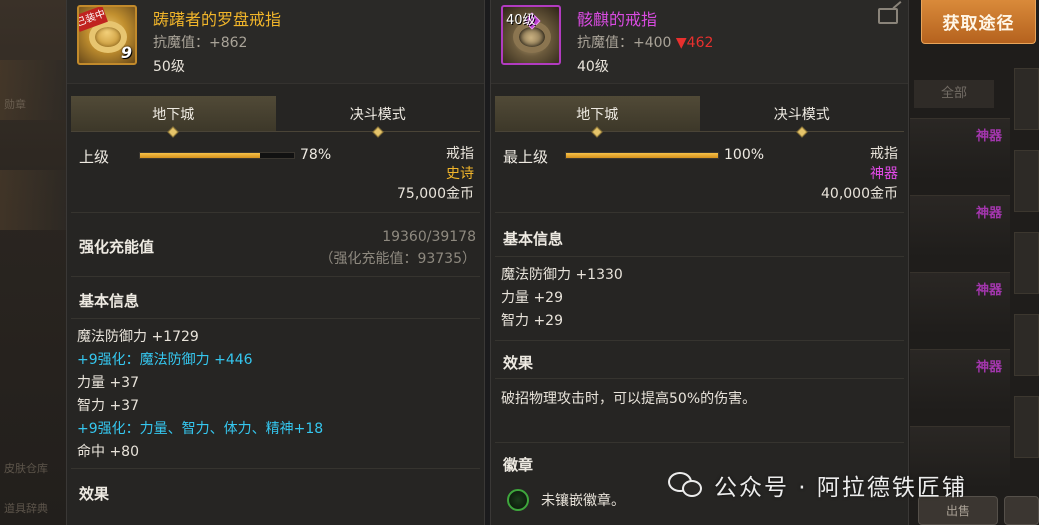 The image size is (1039, 525). What do you see at coordinates (138, 337) in the screenshot?
I see `attribute-line: 魔法防御力 +1729` at bounding box center [138, 337].